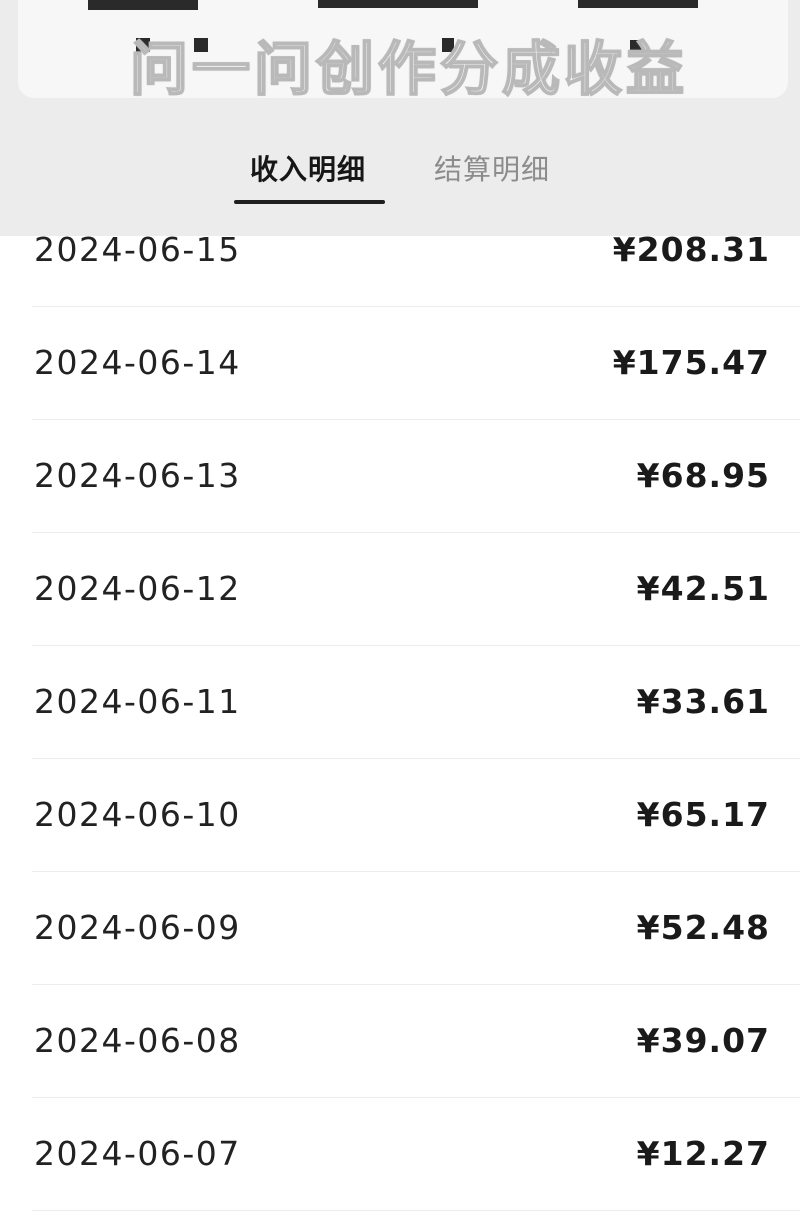 This screenshot has width=800, height=1214. Describe the element at coordinates (416, 589) in the screenshot. I see `list-item: 2024-06-12 ¥42.51` at that location.